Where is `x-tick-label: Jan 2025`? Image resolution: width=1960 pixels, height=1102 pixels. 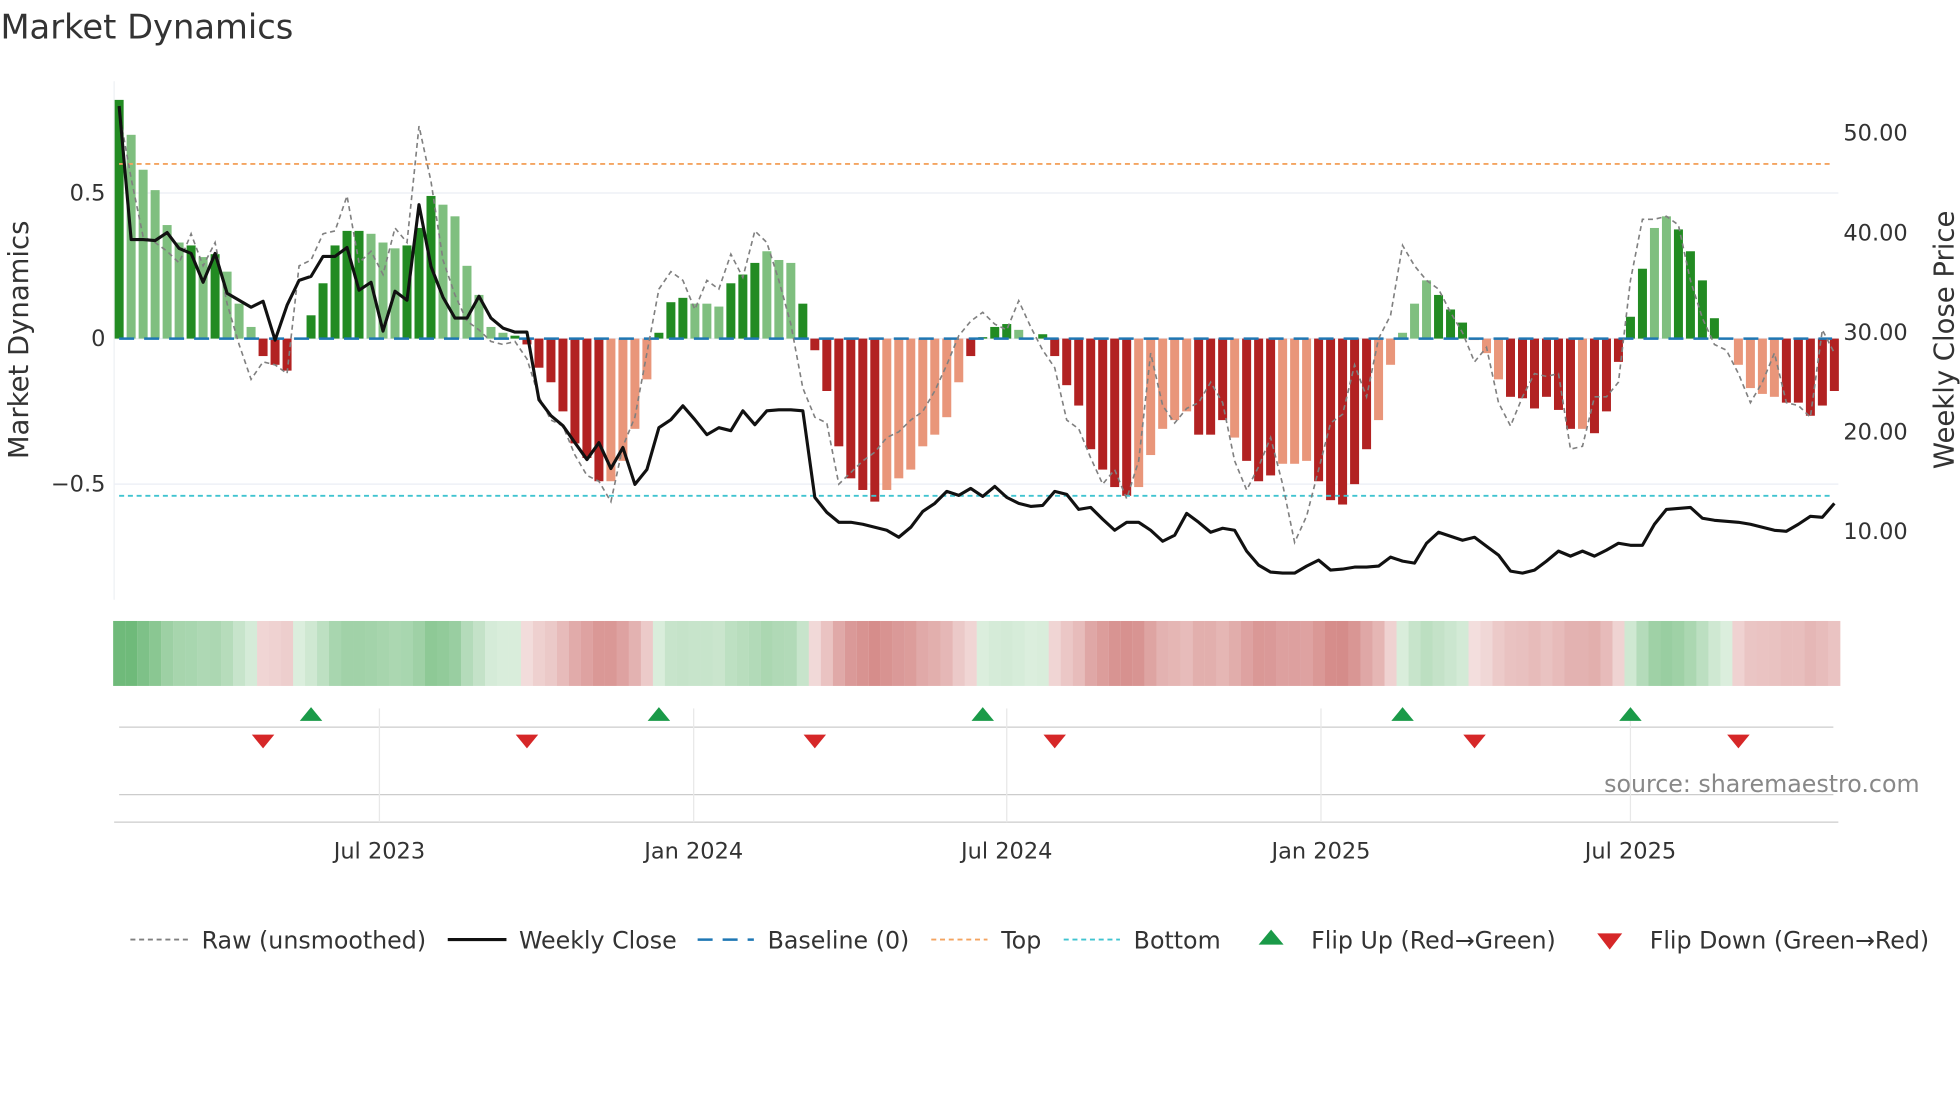
x-tick-label: Jan 2025 is located at coordinates (1320, 851).